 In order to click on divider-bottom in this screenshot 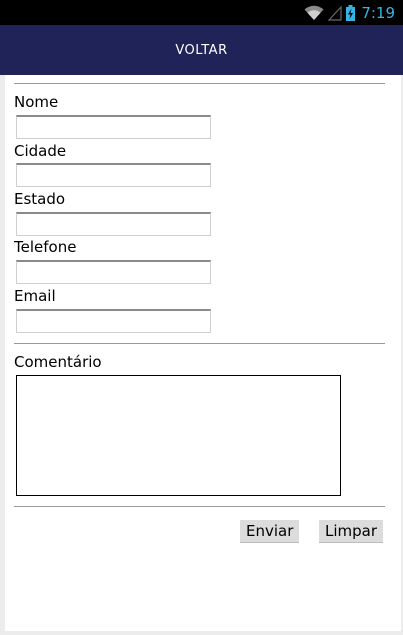, I will do `click(199, 506)`.